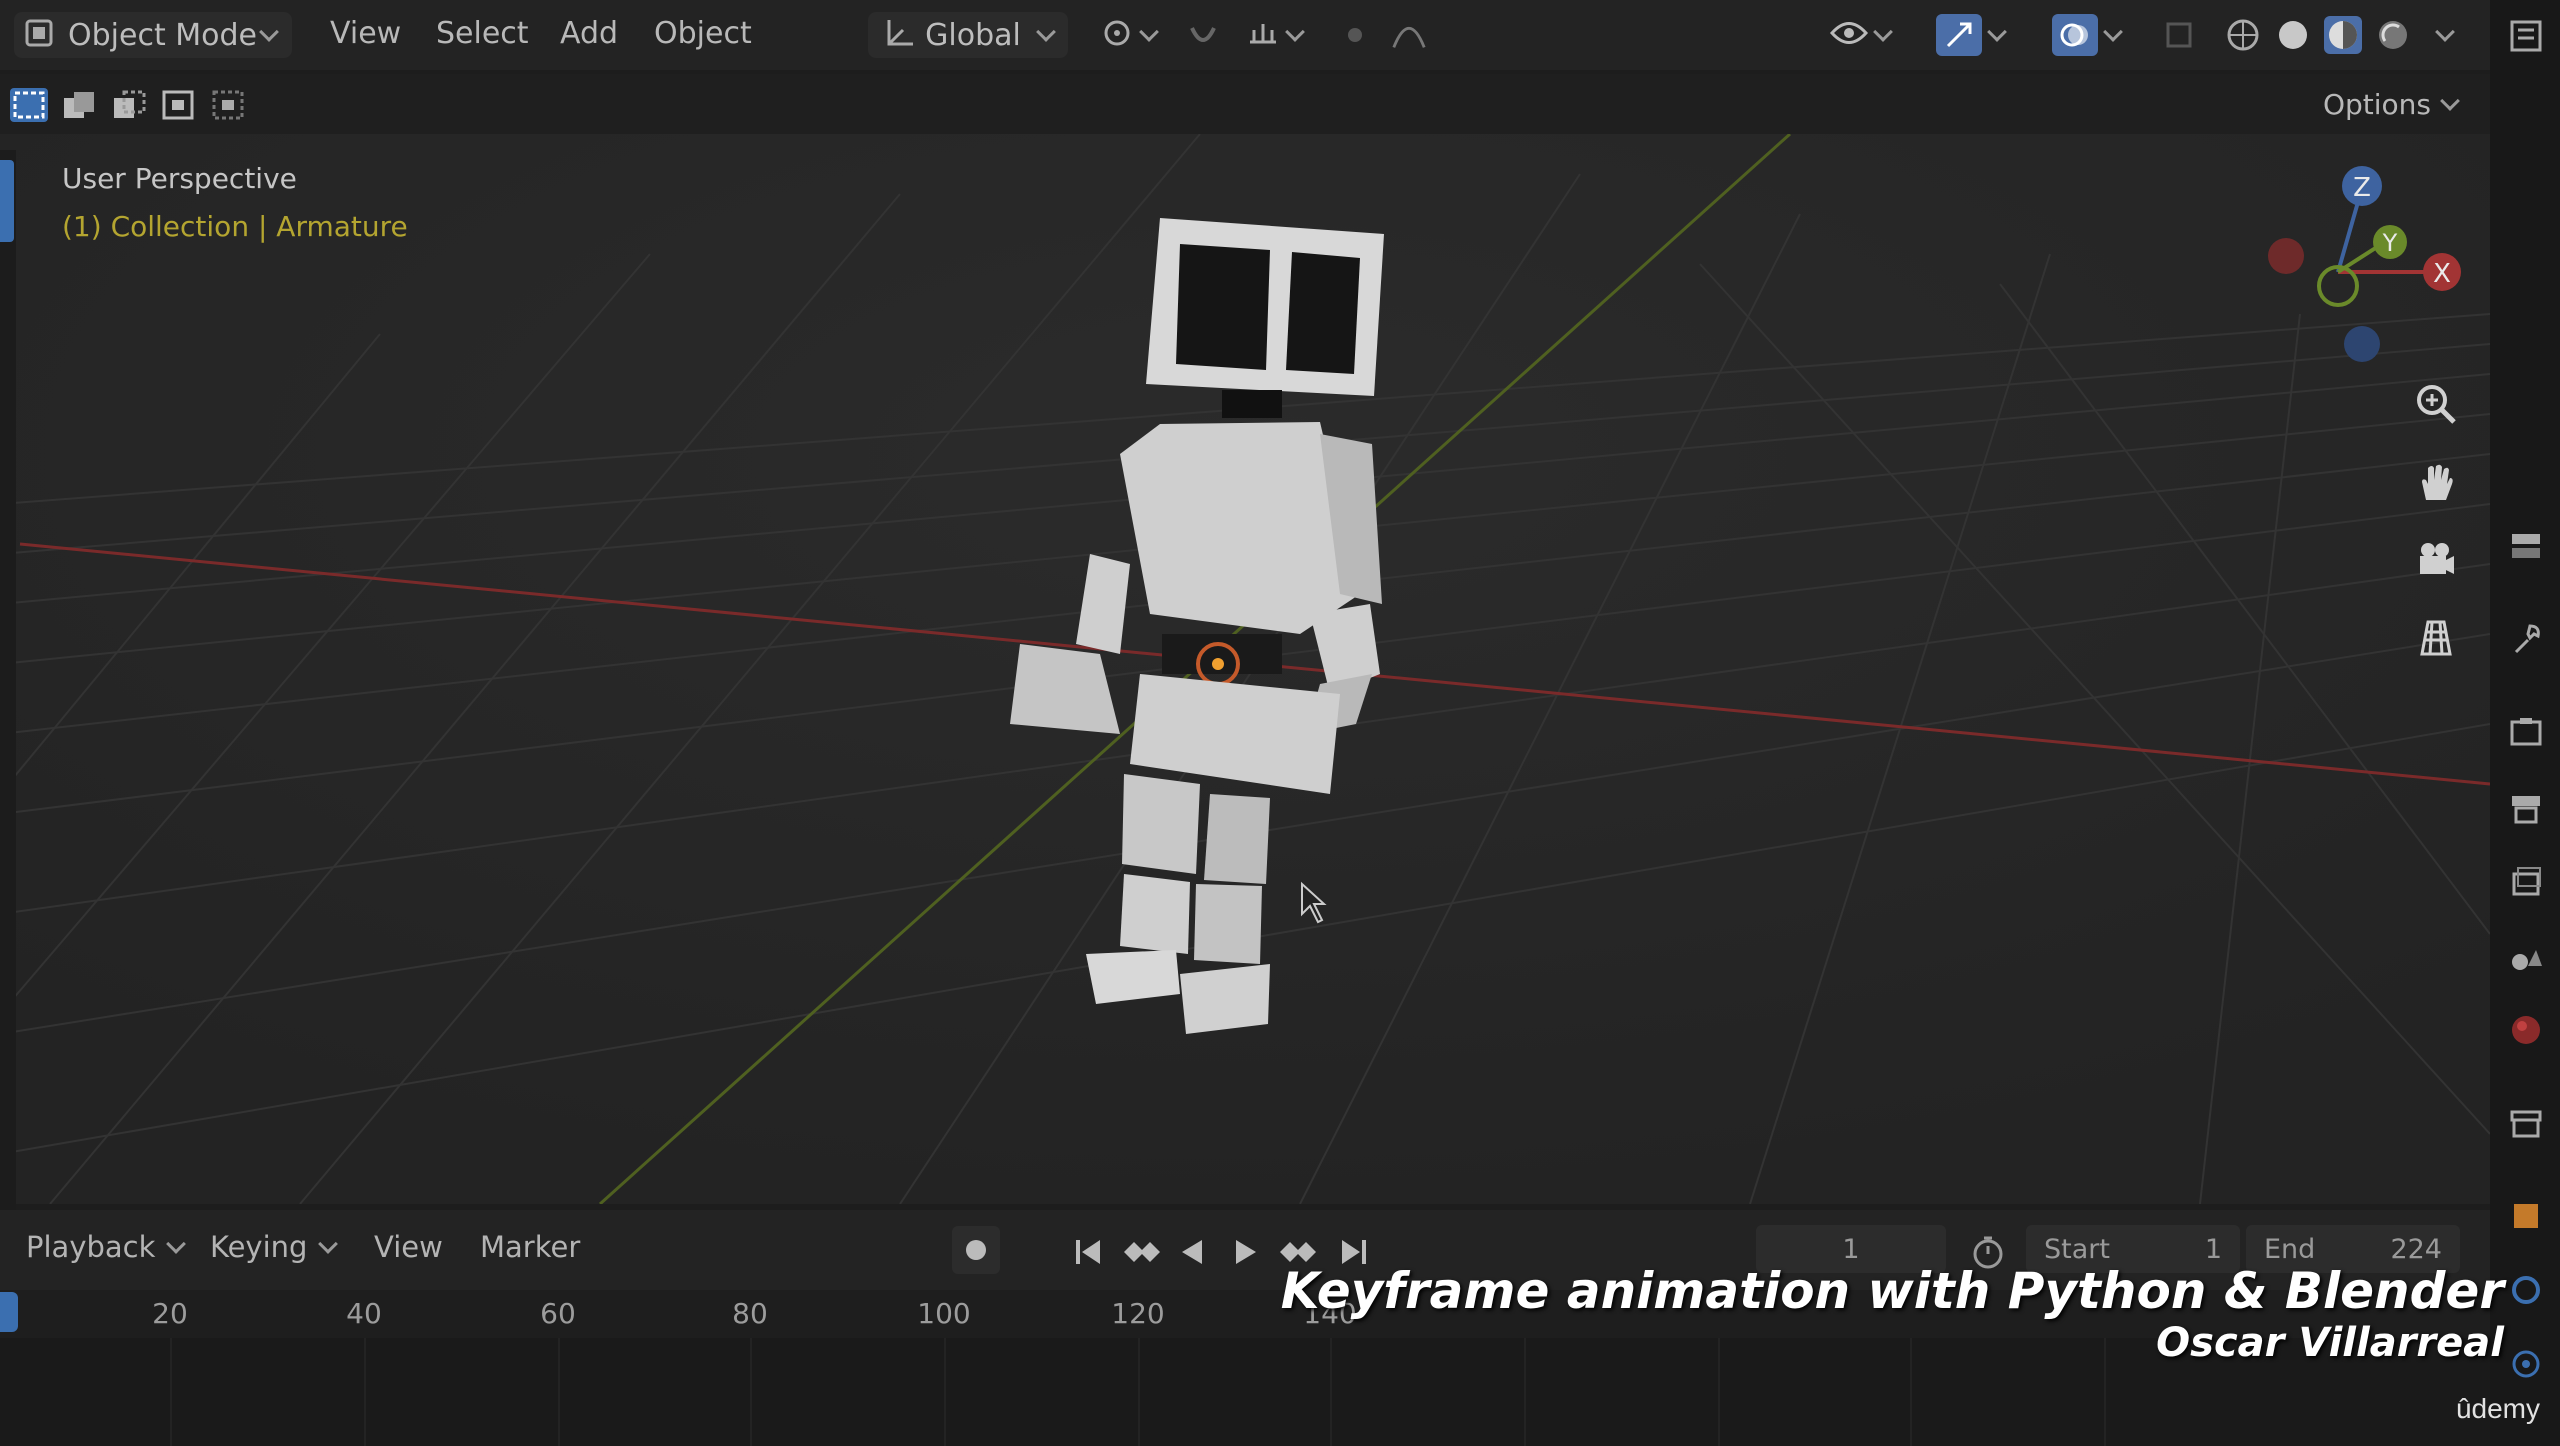 This screenshot has height=1446, width=2560. Describe the element at coordinates (2526, 732) in the screenshot. I see `render-properties-icon` at that location.